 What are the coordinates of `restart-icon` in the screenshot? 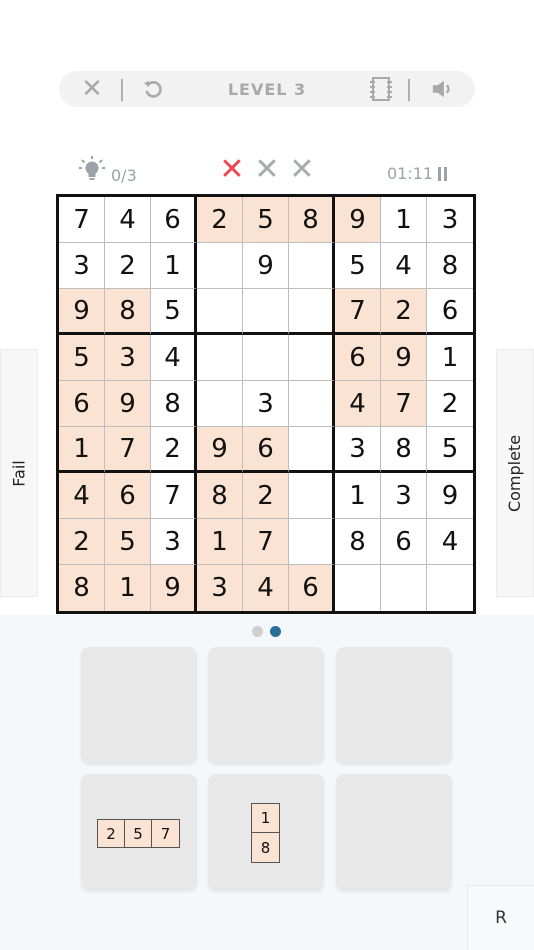 It's located at (153, 89).